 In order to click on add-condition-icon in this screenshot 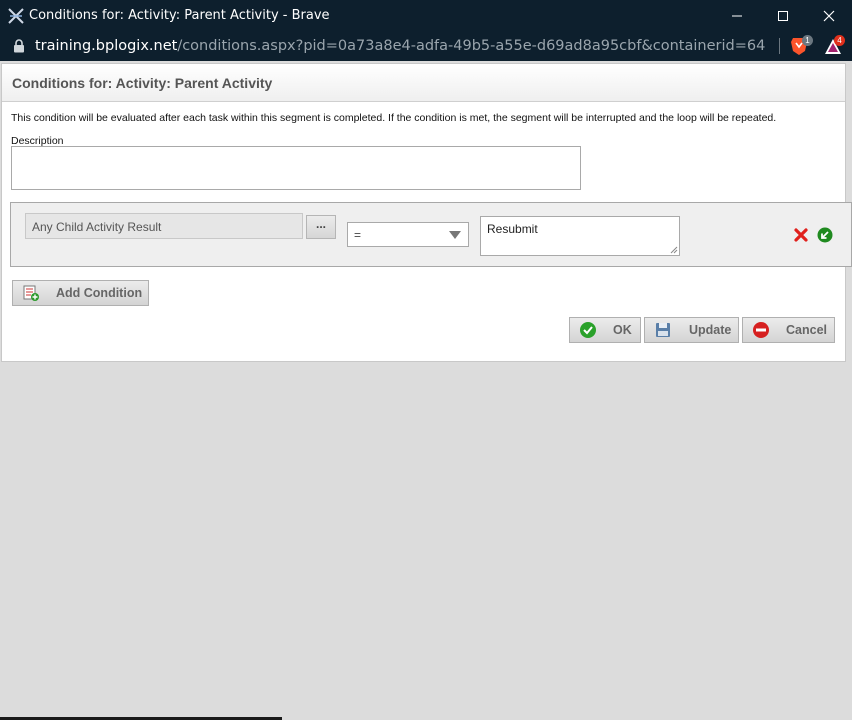, I will do `click(31, 293)`.